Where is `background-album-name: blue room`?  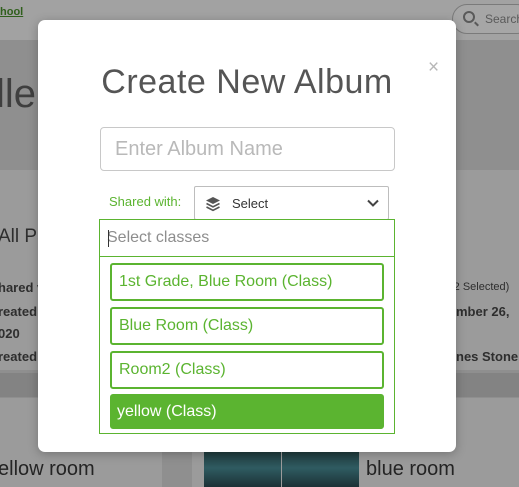
background-album-name: blue room is located at coordinates (410, 469).